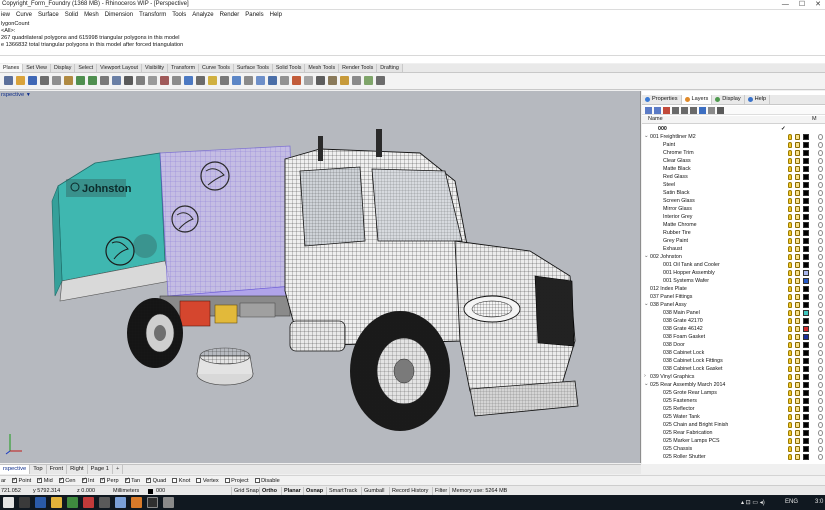 This screenshot has height=510, width=825. Describe the element at coordinates (358, 68) in the screenshot. I see `tab-render-tools: Render Tools` at that location.